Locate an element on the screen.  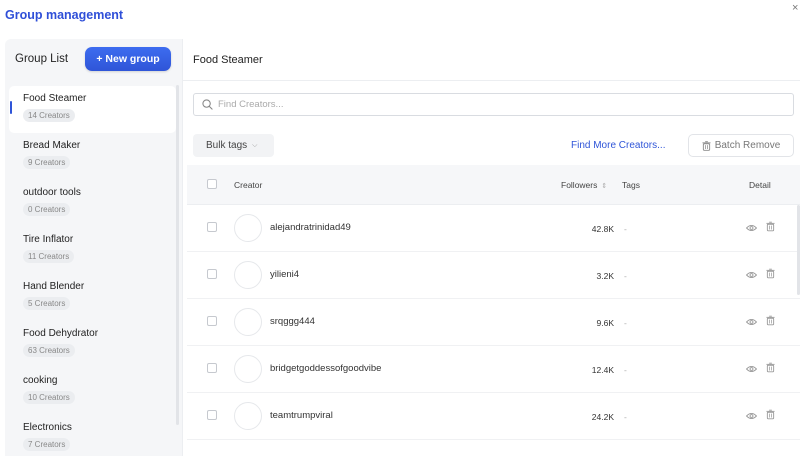
search-box is located at coordinates (493, 104).